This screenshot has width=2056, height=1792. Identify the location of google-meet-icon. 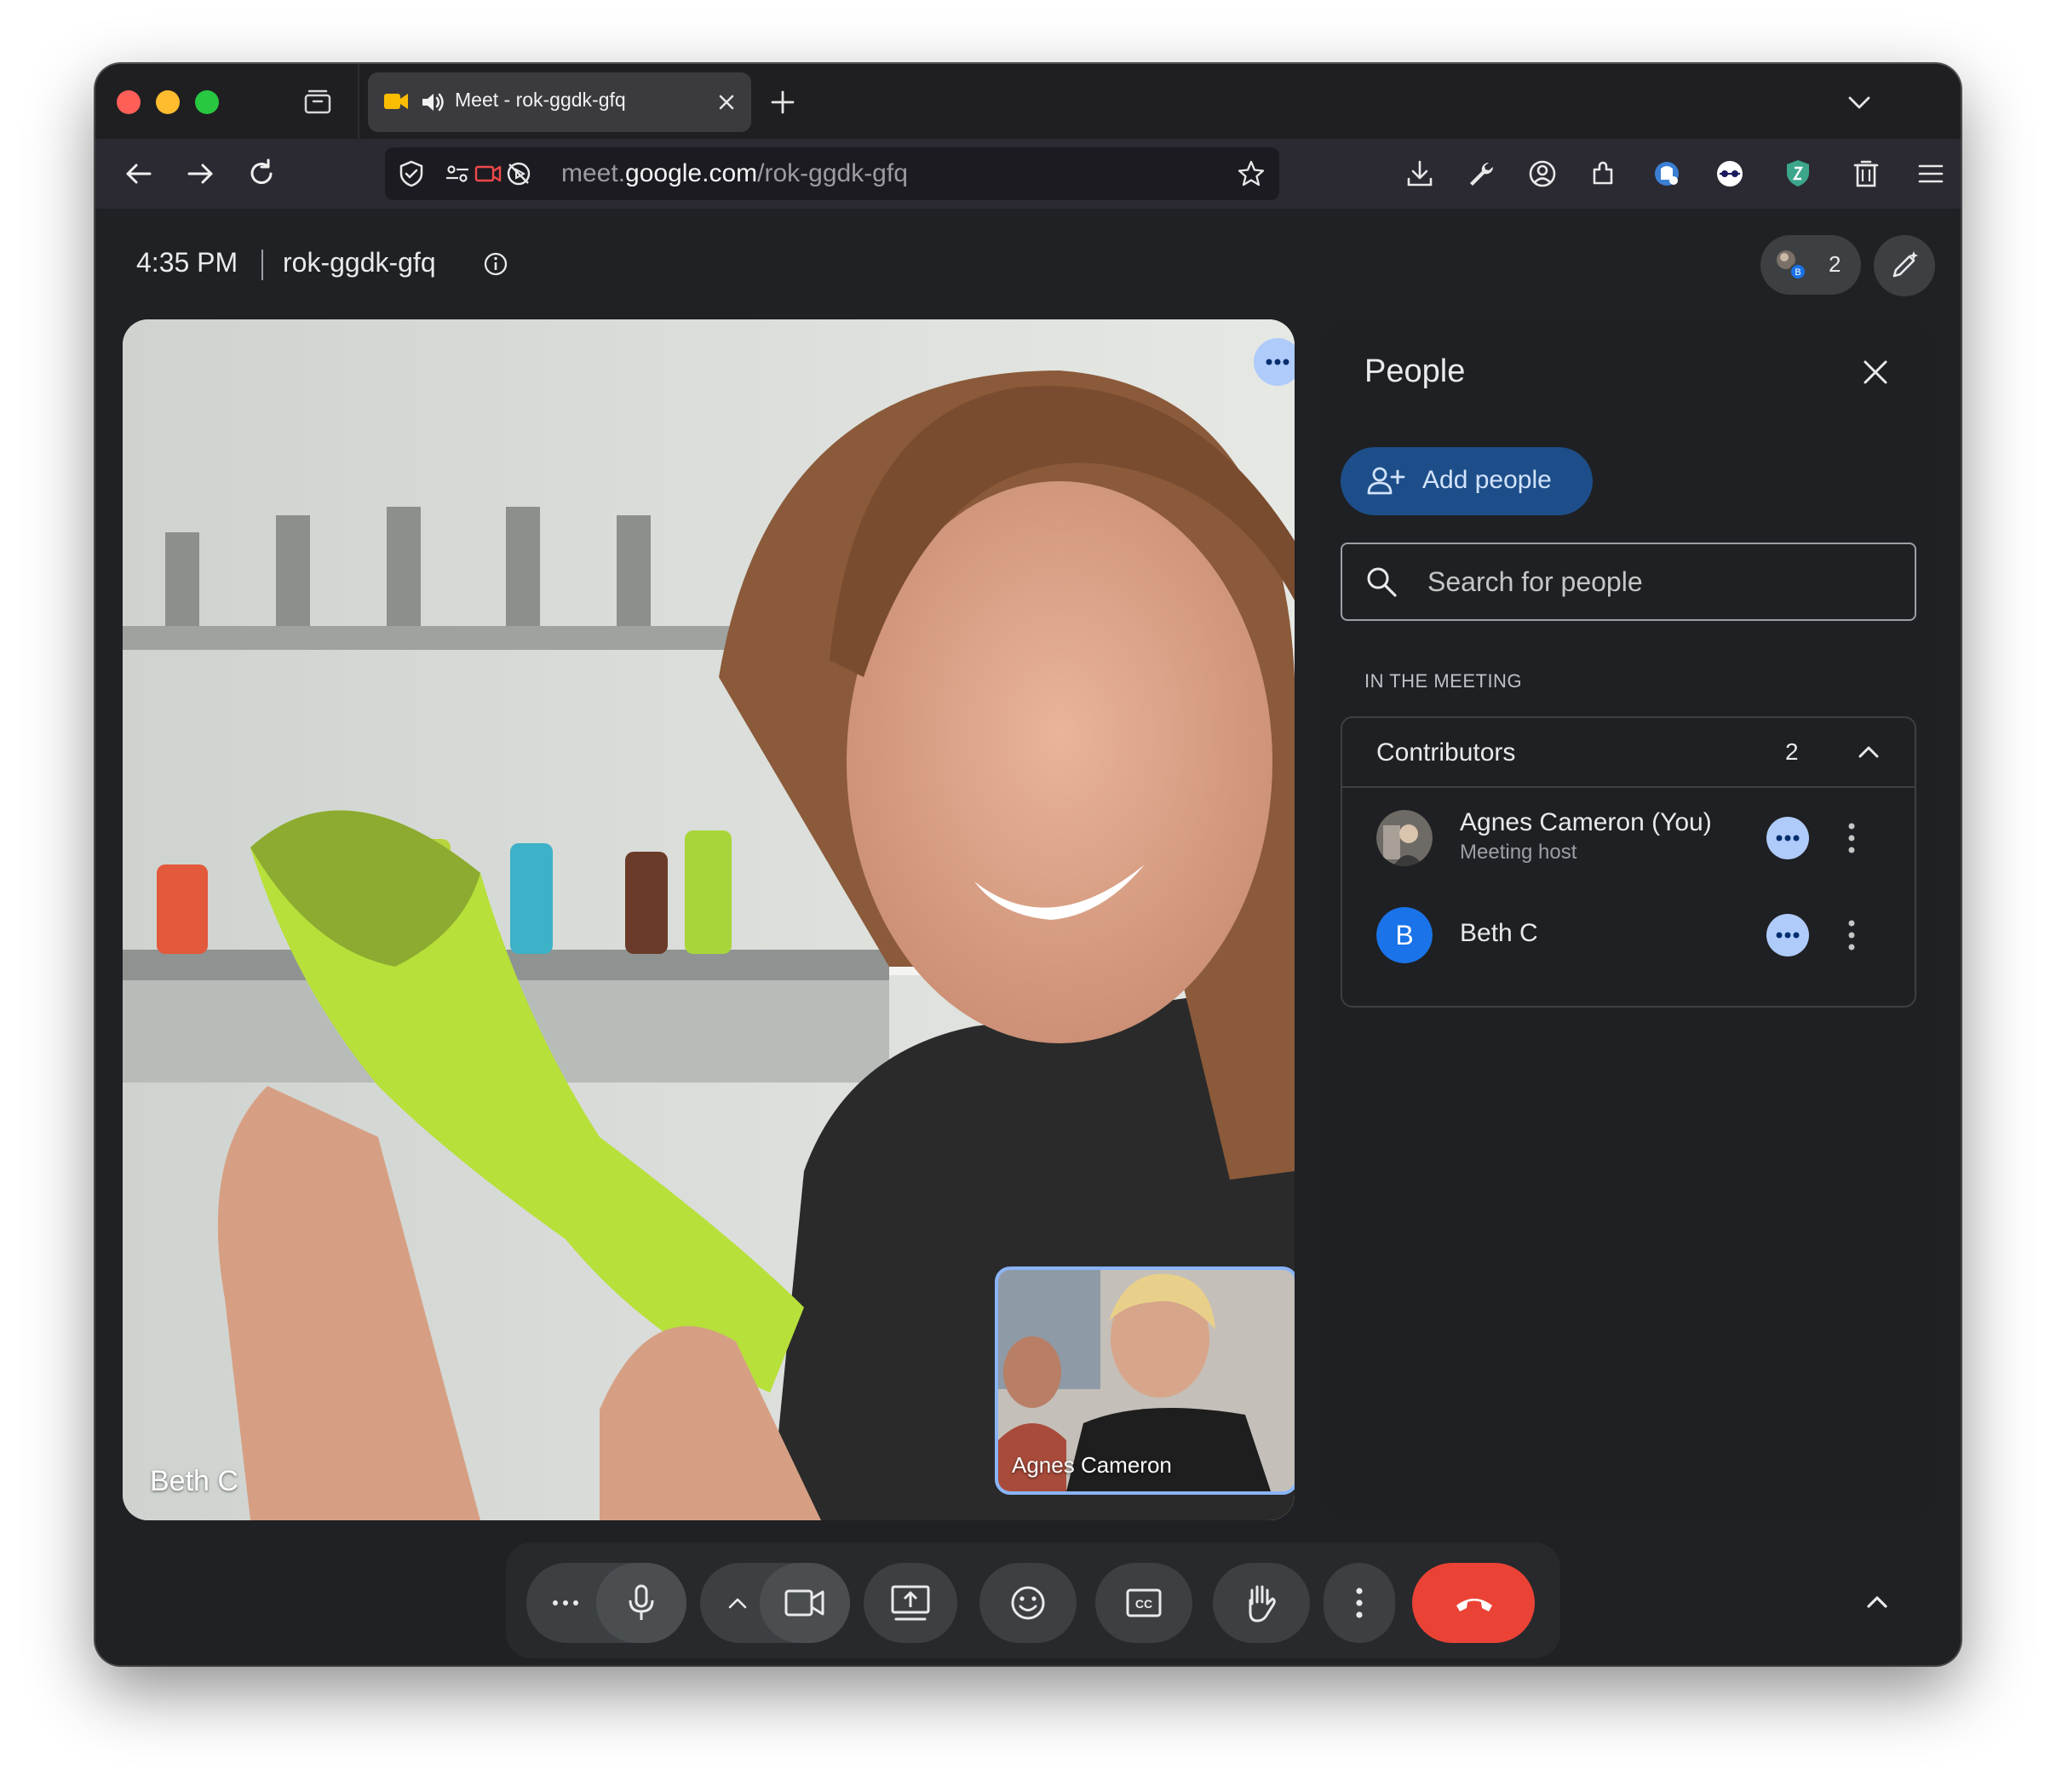
(396, 101).